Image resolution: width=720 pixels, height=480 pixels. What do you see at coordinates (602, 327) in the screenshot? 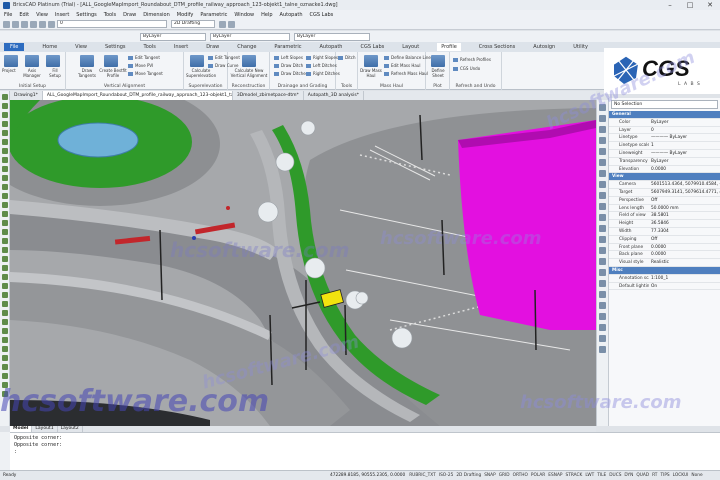
I see `pan-icon` at bounding box center [602, 327].